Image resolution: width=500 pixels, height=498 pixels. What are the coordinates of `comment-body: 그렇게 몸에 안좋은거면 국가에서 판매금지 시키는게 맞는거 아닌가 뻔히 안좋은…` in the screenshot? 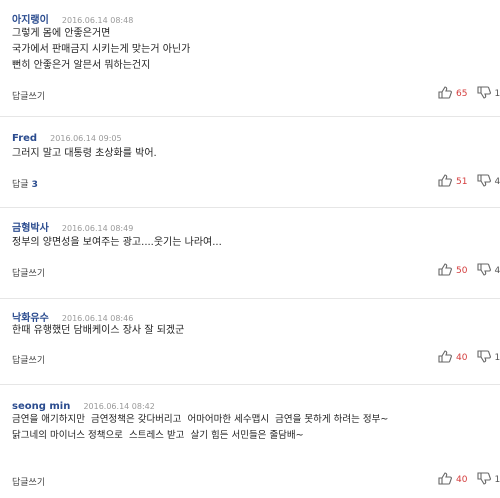 It's located at (101, 49).